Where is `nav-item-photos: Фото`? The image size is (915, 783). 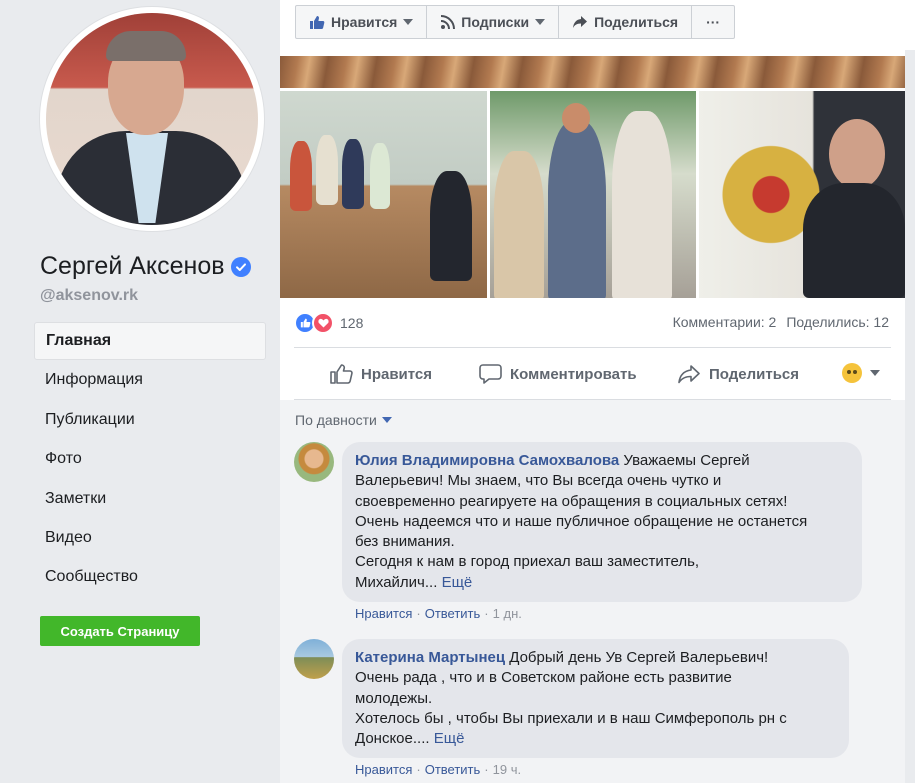 nav-item-photos: Фото is located at coordinates (150, 459).